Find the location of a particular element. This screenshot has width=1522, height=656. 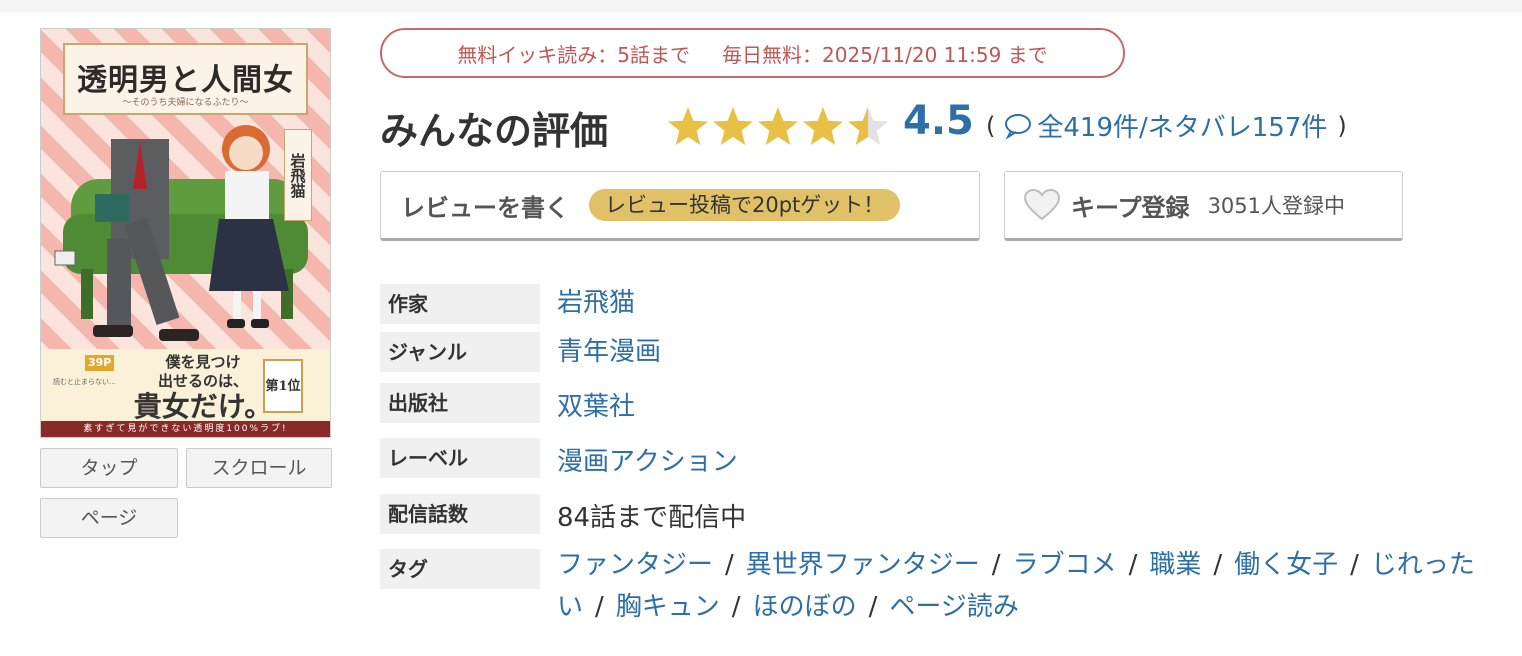

keep-button: キープ登録 3051人登録中 is located at coordinates (1203, 206).